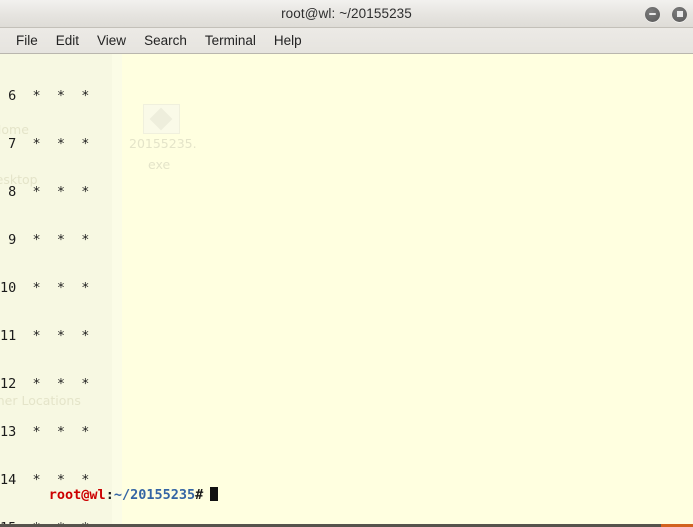  I want to click on maximize-icon, so click(679, 14).